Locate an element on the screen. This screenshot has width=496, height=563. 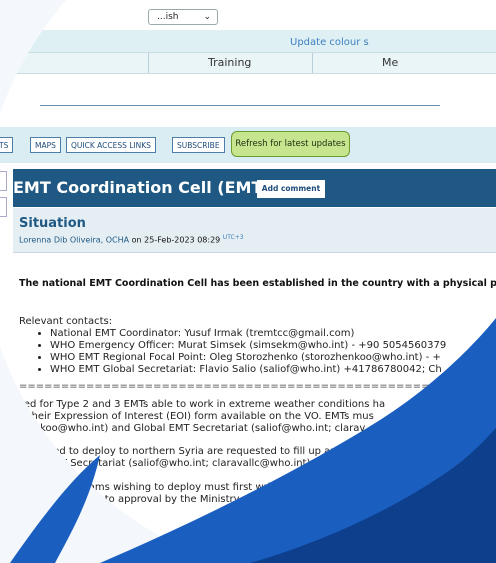
alerts-button: TS is located at coordinates (7, 145).